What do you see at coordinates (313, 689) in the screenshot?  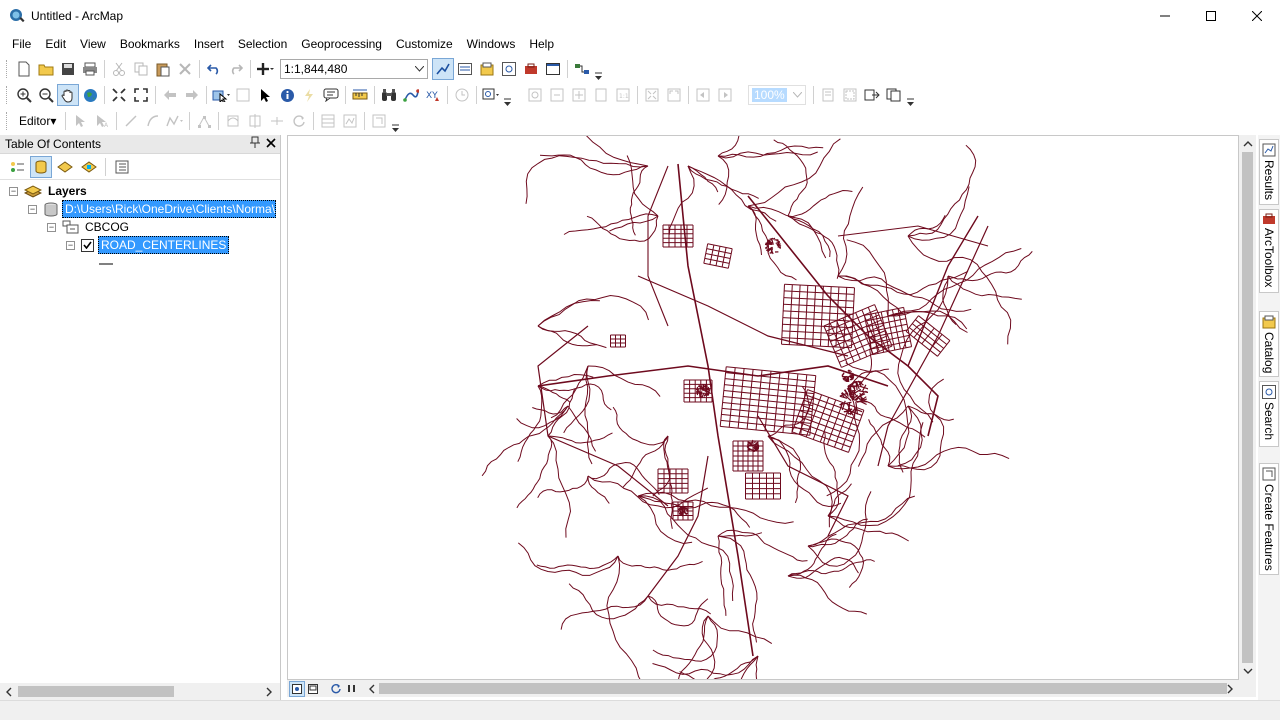 I see `layout-view-button` at bounding box center [313, 689].